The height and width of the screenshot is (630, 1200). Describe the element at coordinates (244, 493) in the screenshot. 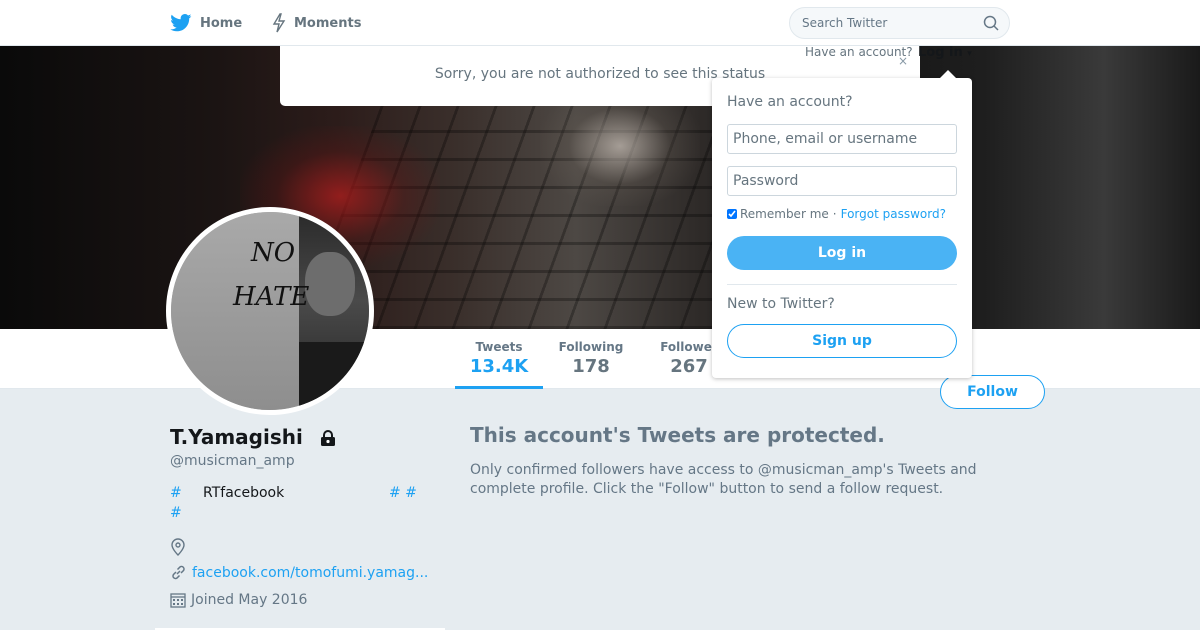

I see `bio-text: RTfacebook` at that location.